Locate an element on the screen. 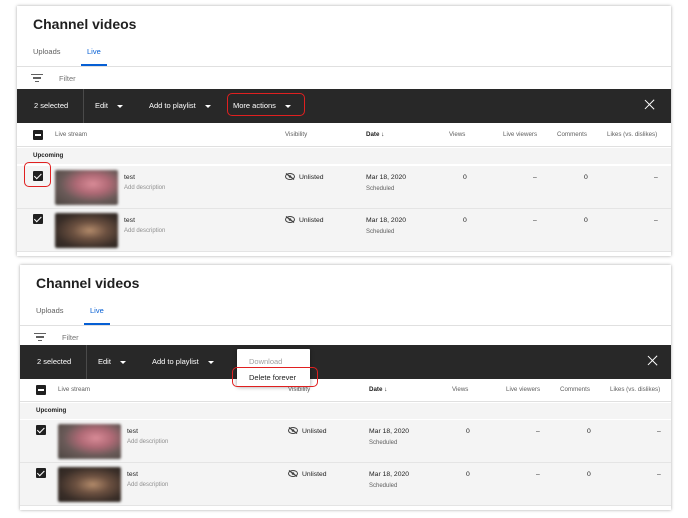 This screenshot has width=688, height=518. highlight-delete-forever is located at coordinates (275, 377).